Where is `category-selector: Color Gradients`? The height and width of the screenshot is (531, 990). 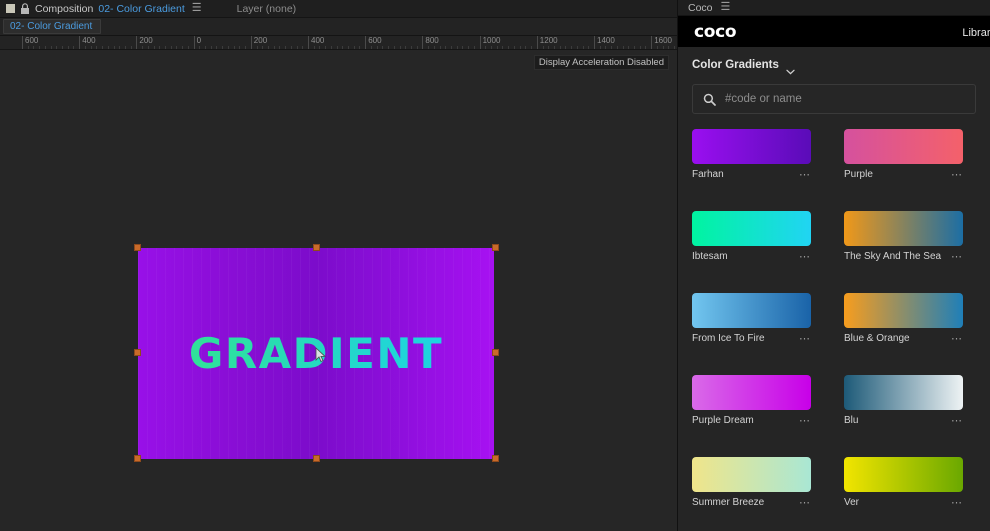 category-selector: Color Gradients is located at coordinates (834, 65).